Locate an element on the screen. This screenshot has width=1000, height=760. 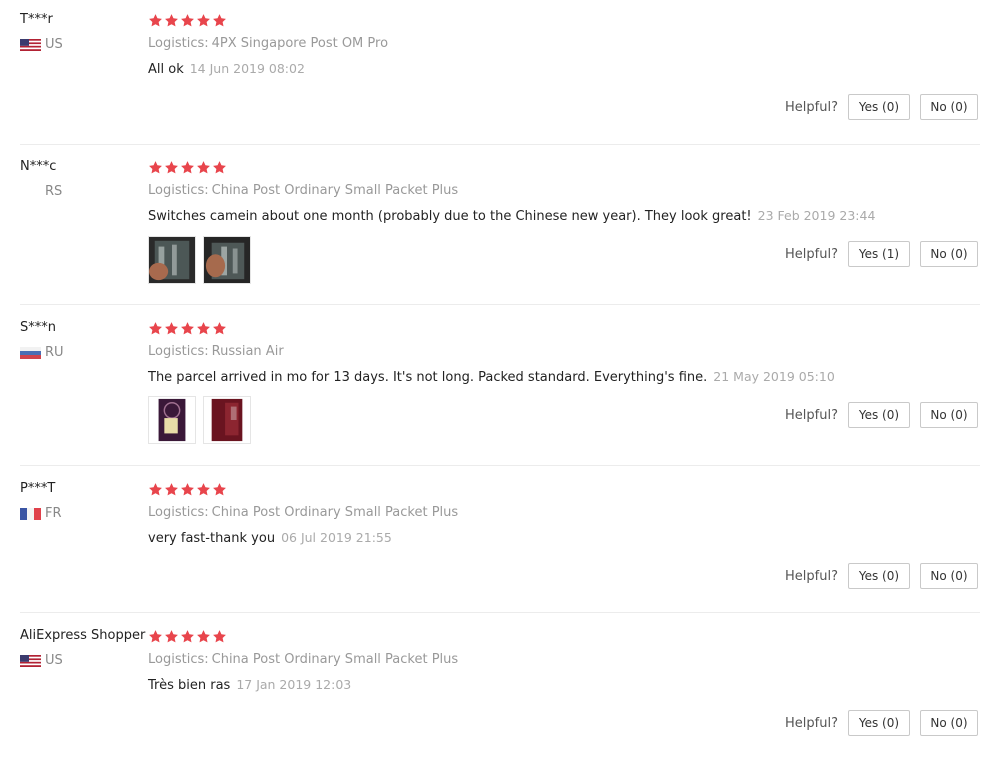
reviewer-country: RU is located at coordinates (42, 352).